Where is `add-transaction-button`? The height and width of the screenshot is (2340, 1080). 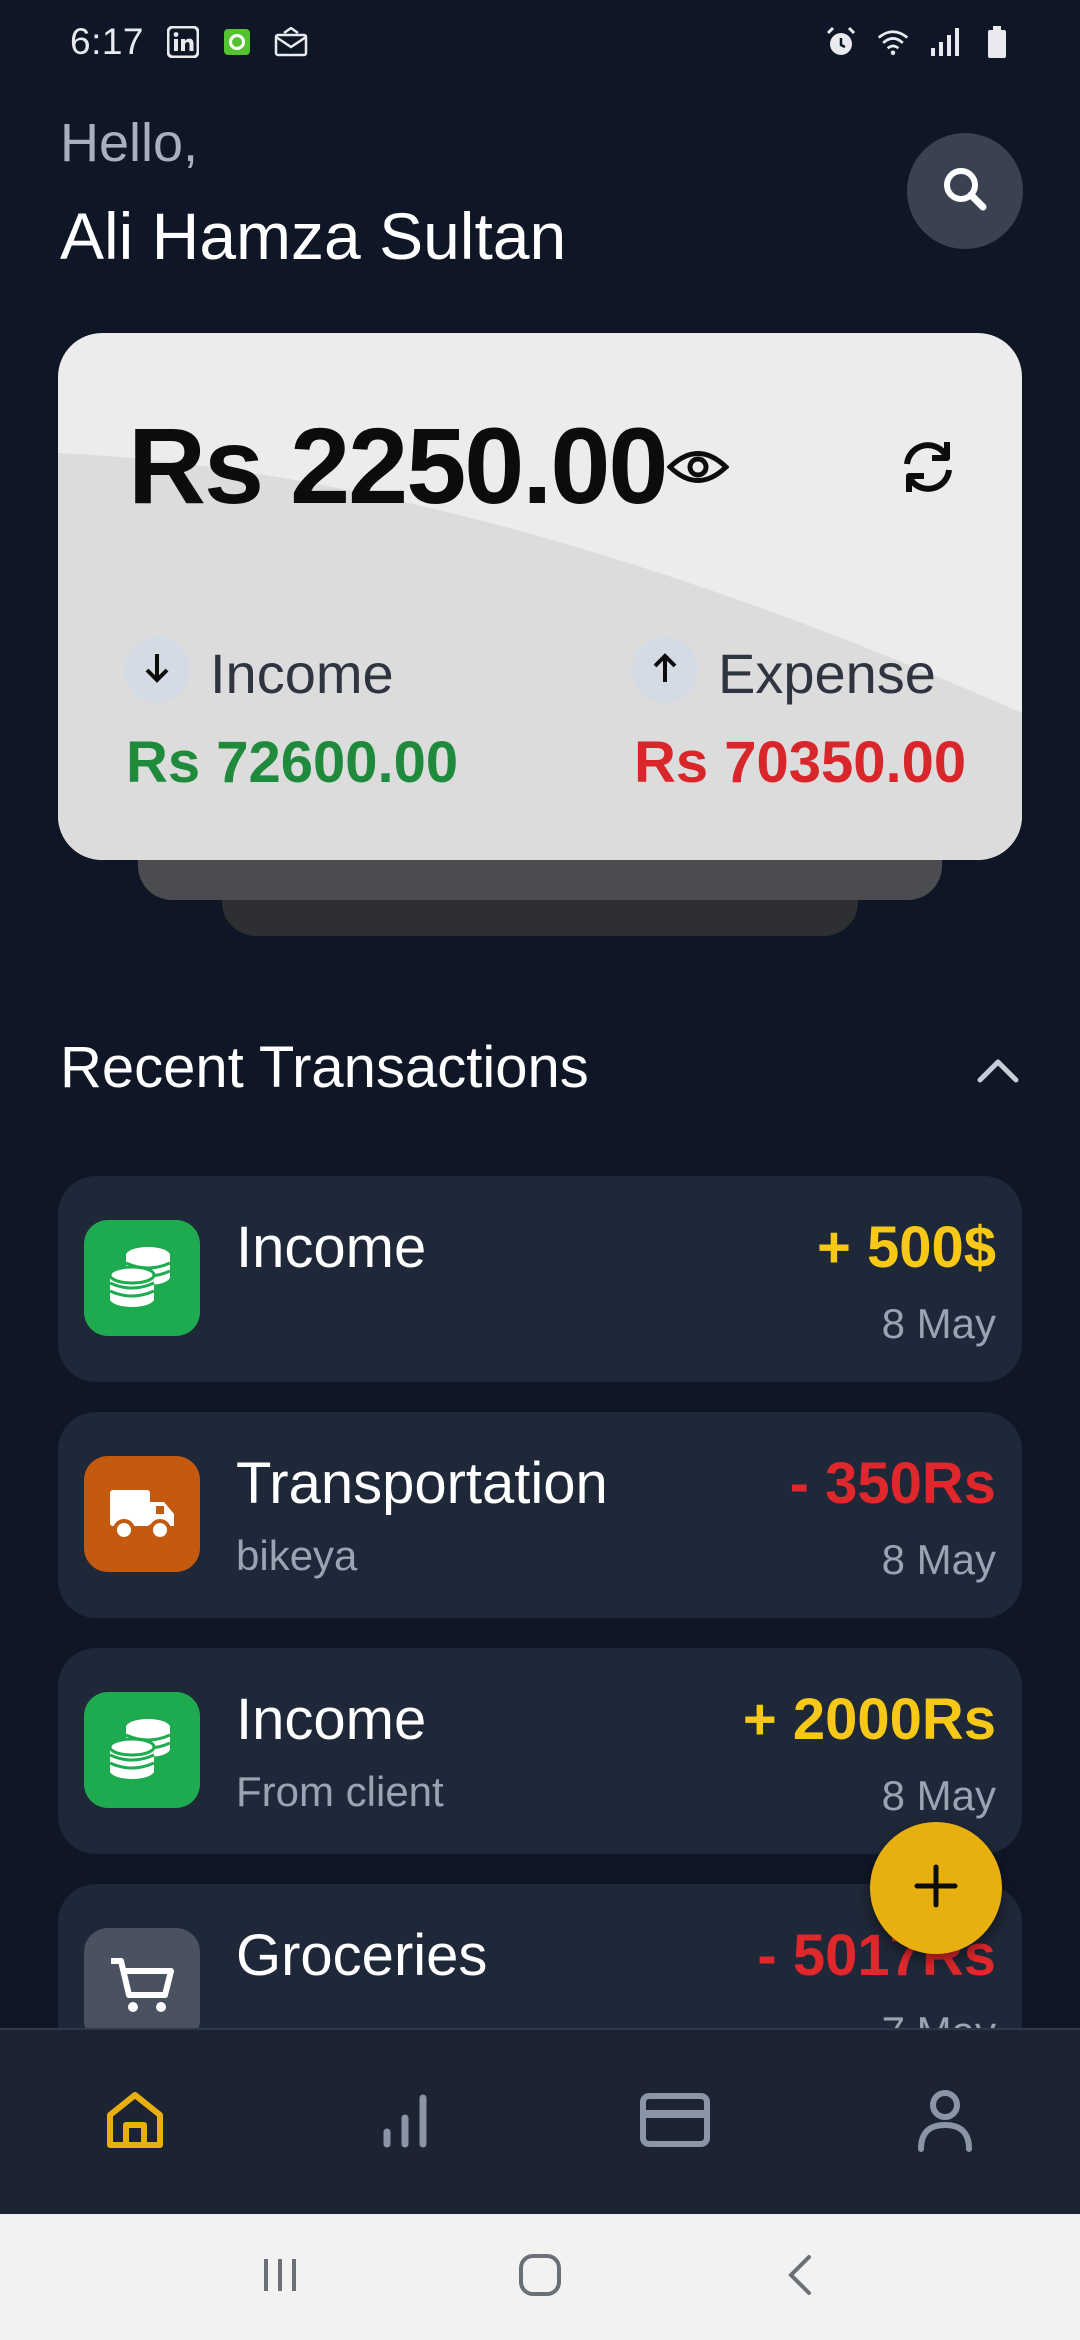
add-transaction-button is located at coordinates (936, 1888).